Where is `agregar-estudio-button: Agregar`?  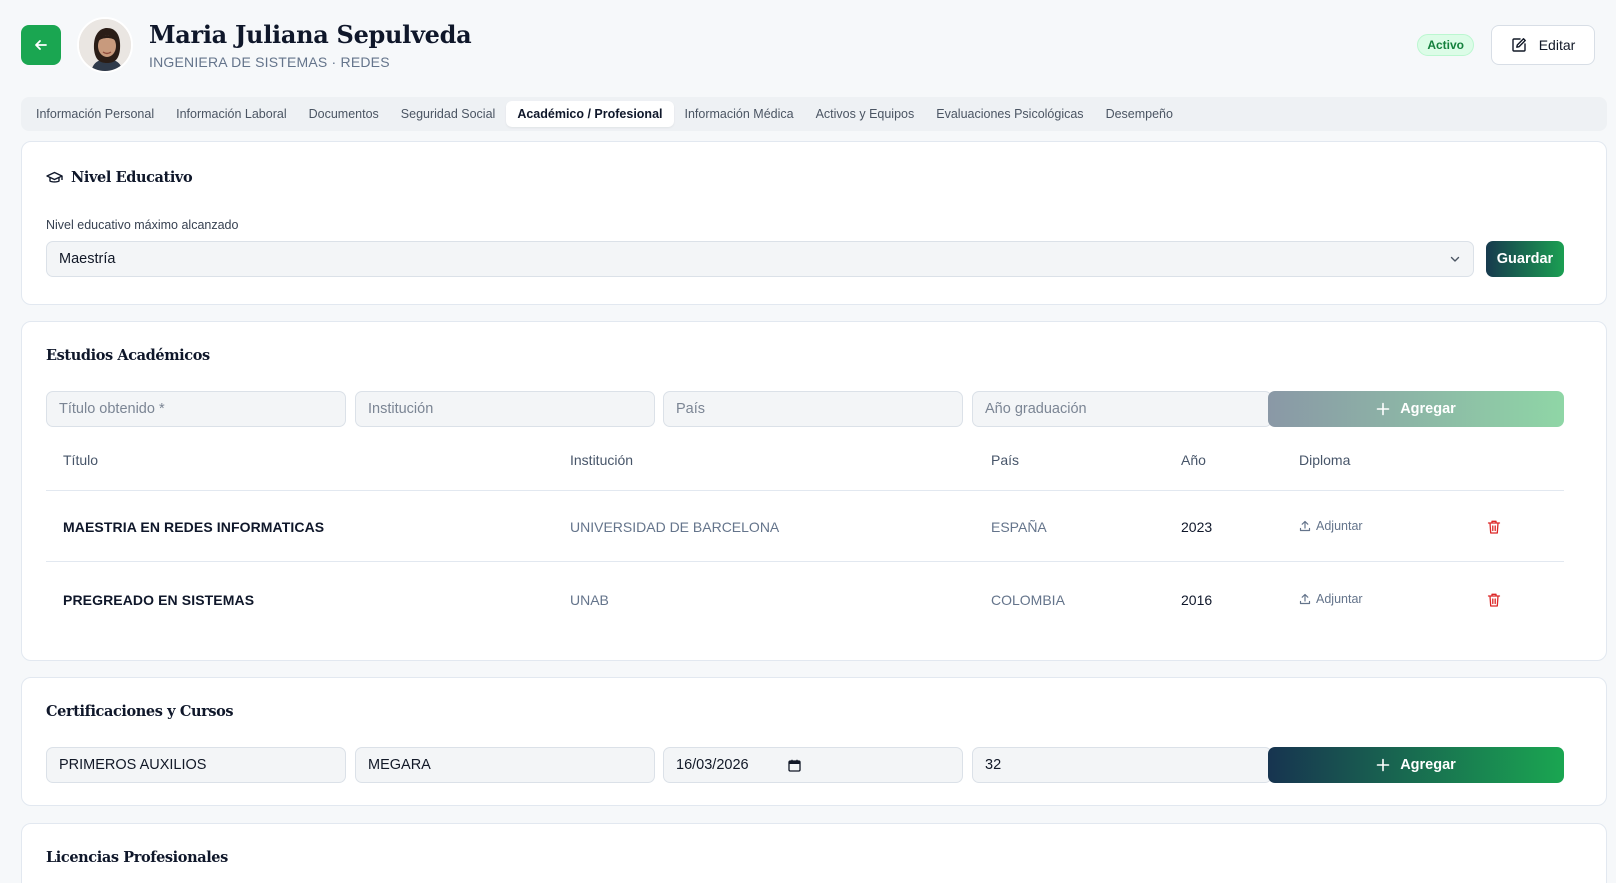
agregar-estudio-button: Agregar is located at coordinates (1416, 409).